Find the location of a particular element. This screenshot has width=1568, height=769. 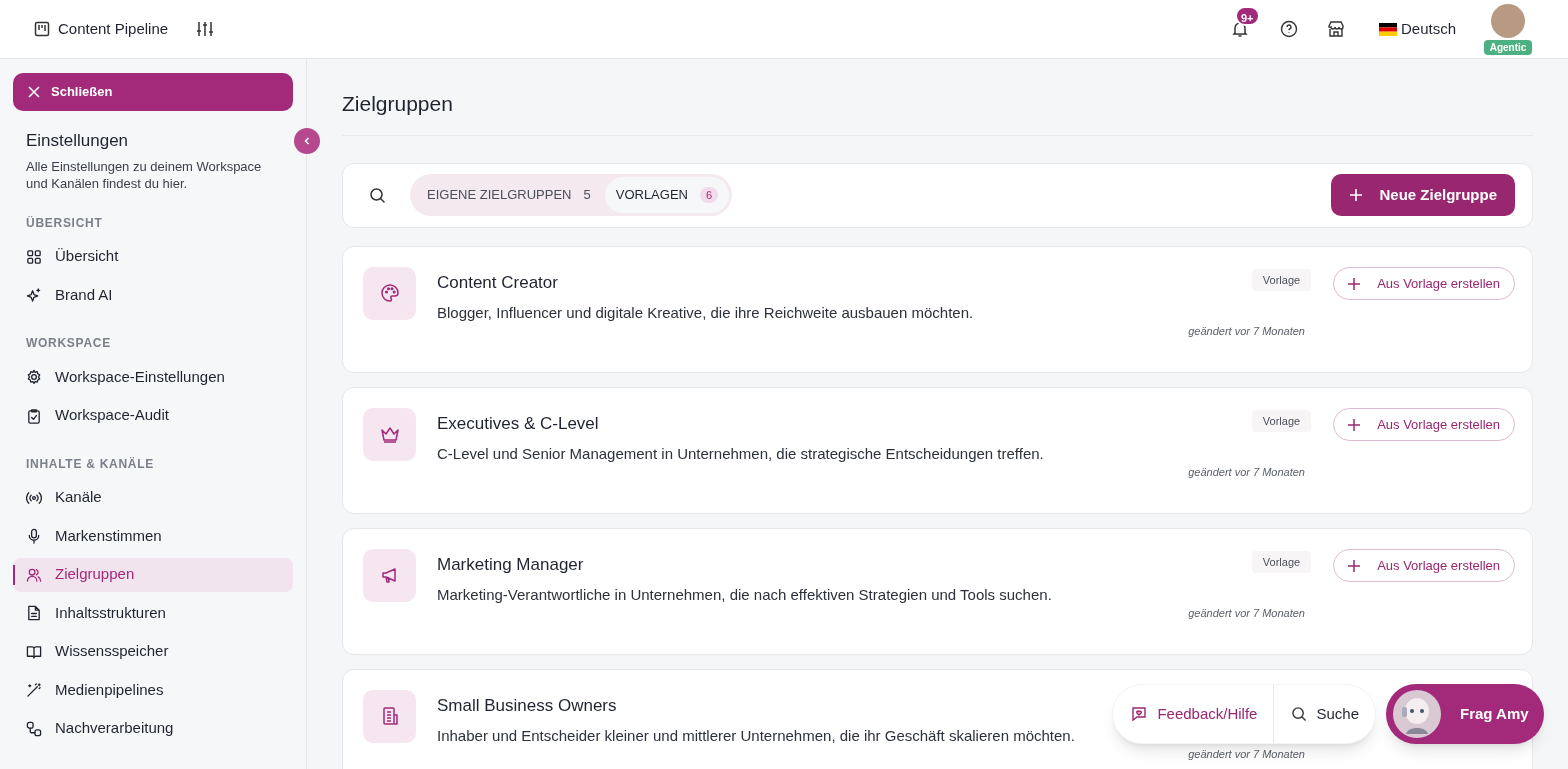

route-icon is located at coordinates (34, 728).